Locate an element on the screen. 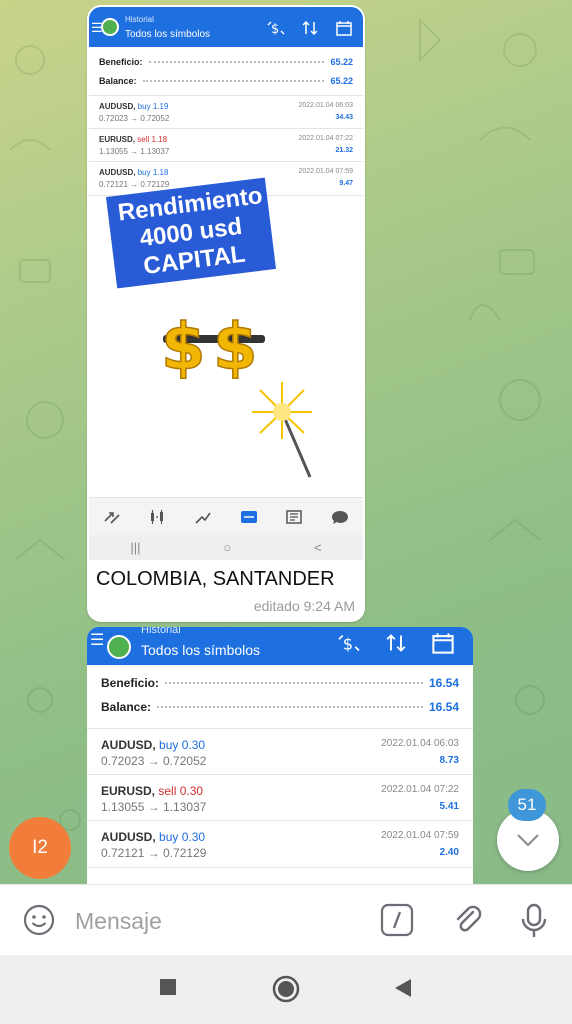 The width and height of the screenshot is (572, 1024). bot-commands-icon is located at coordinates (397, 920).